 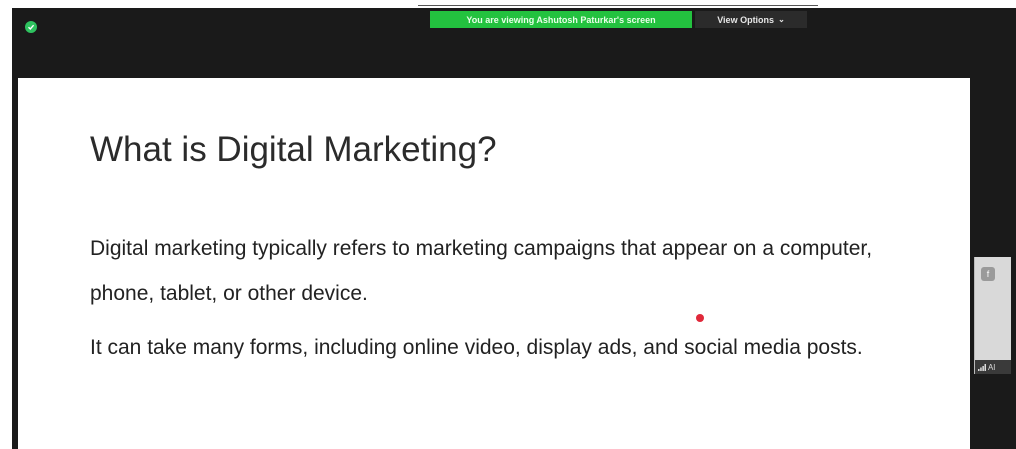 I want to click on laser-pointer-dot, so click(x=700, y=318).